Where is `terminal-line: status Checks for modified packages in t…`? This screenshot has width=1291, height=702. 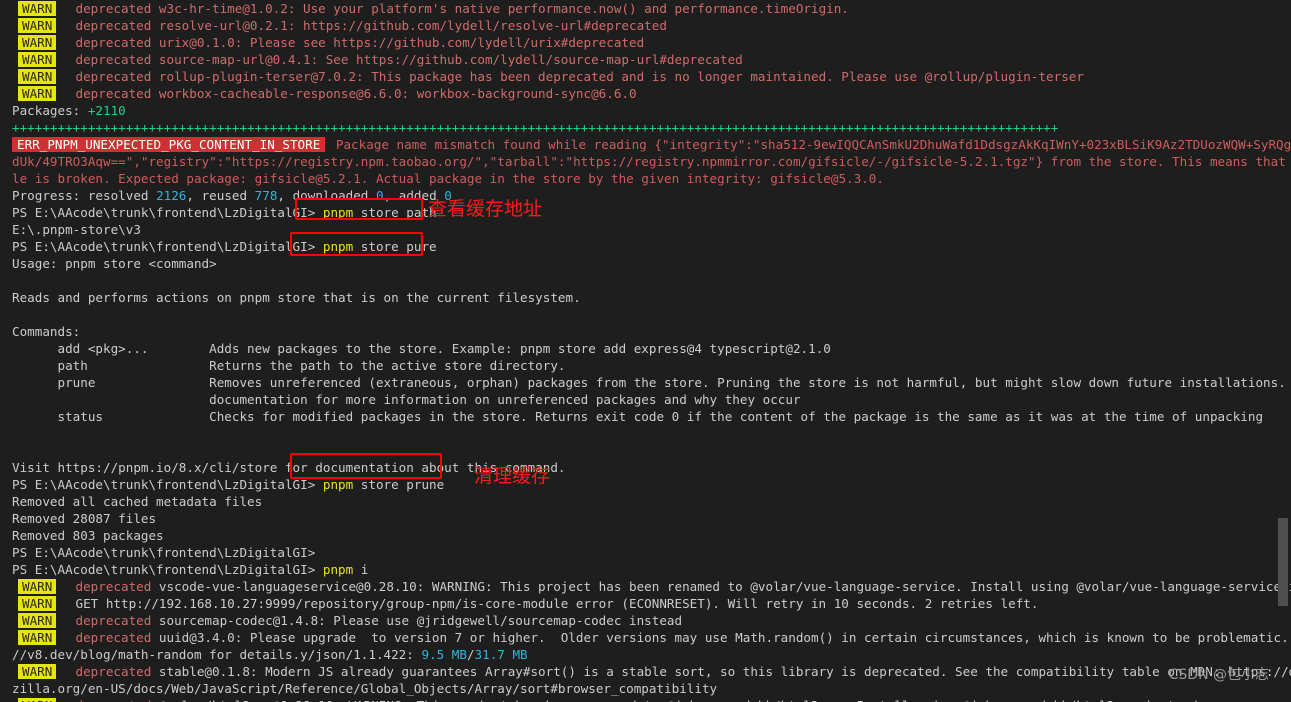
terminal-line: status Checks for modified packages in t… is located at coordinates (645, 416).